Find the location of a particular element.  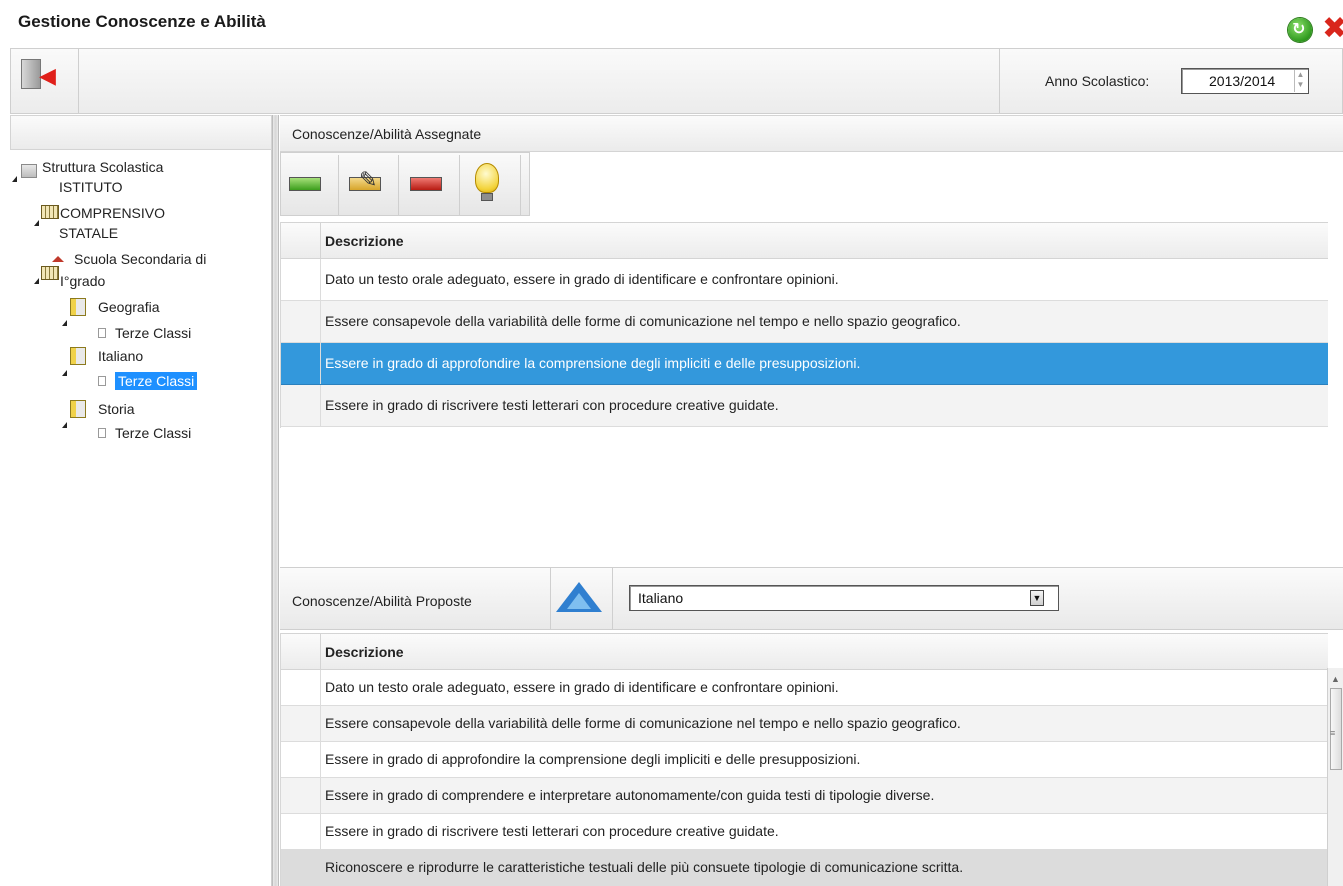

proposed-grid-header: Descrizione is located at coordinates (804, 651).